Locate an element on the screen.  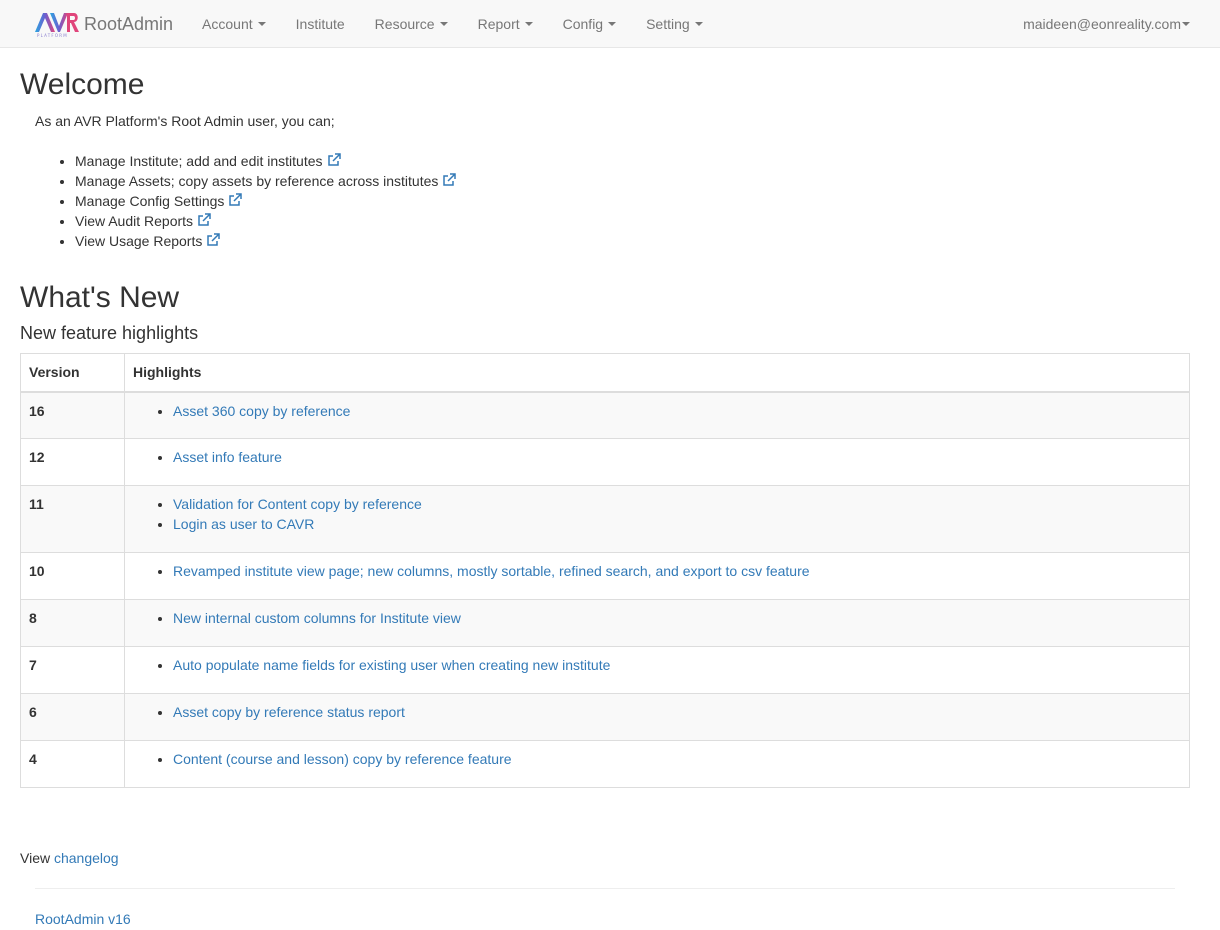
footer-version-link: RootAdmin v16 is located at coordinates (83, 919).